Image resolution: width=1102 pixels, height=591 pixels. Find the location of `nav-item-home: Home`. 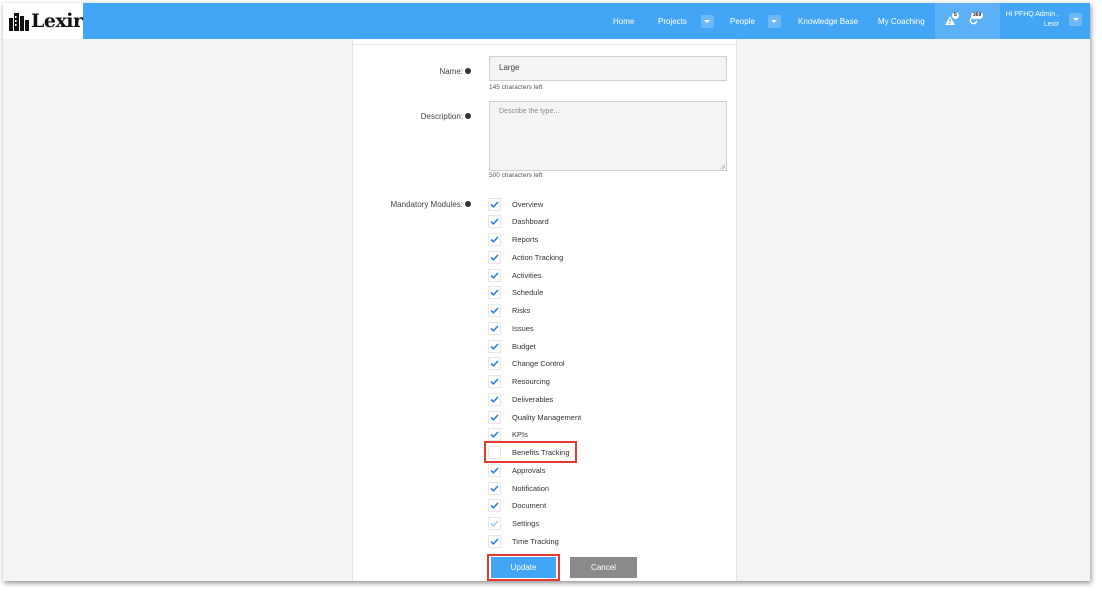

nav-item-home: Home is located at coordinates (623, 21).